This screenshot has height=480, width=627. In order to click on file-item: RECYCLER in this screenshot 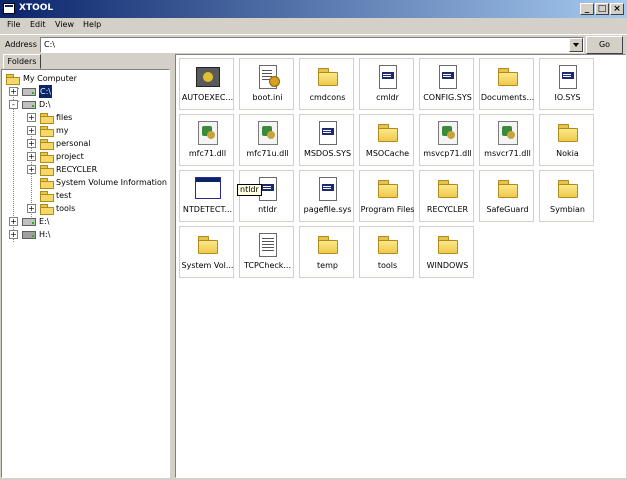, I will do `click(446, 196)`.